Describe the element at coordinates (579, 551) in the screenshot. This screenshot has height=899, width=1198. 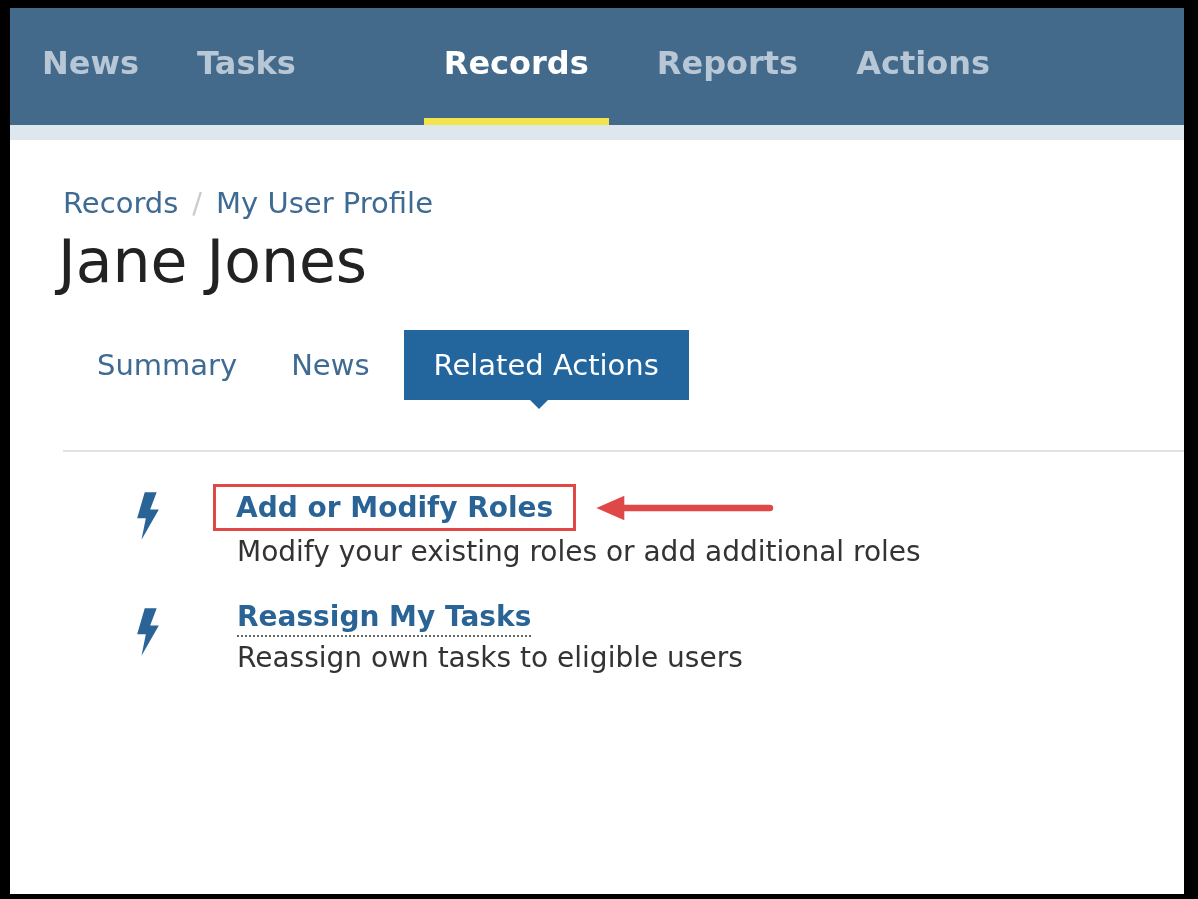
I see `action-description: Modify your existing roles or add additional roles` at that location.